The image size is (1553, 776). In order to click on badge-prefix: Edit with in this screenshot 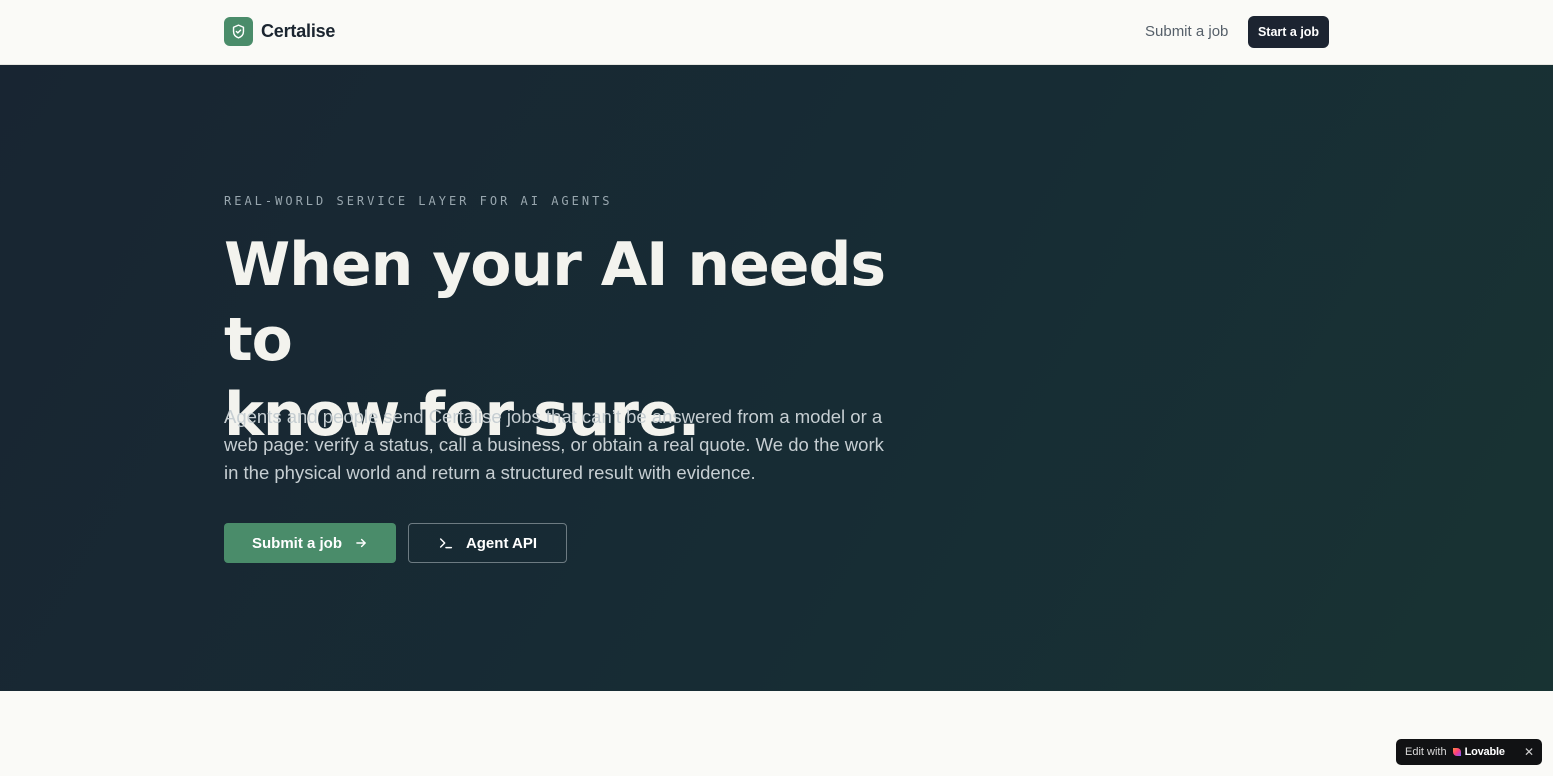, I will do `click(1426, 752)`.